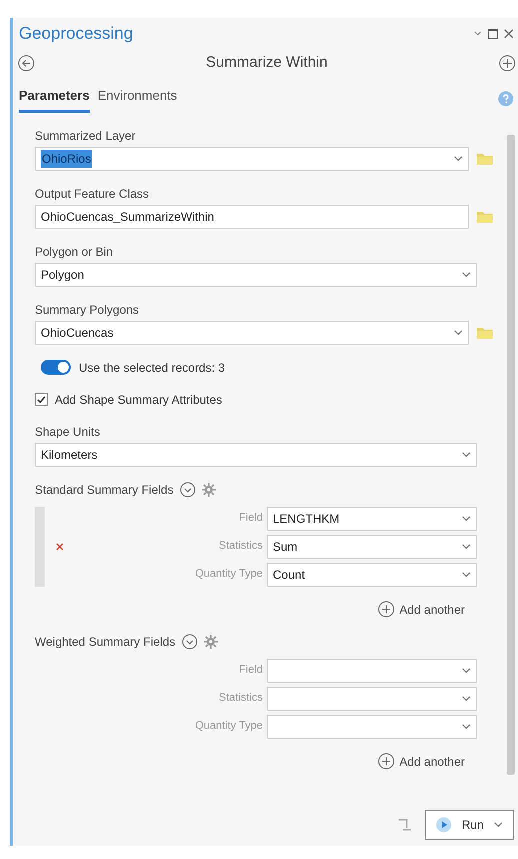  What do you see at coordinates (56, 367) in the screenshot?
I see `toggle-switch` at bounding box center [56, 367].